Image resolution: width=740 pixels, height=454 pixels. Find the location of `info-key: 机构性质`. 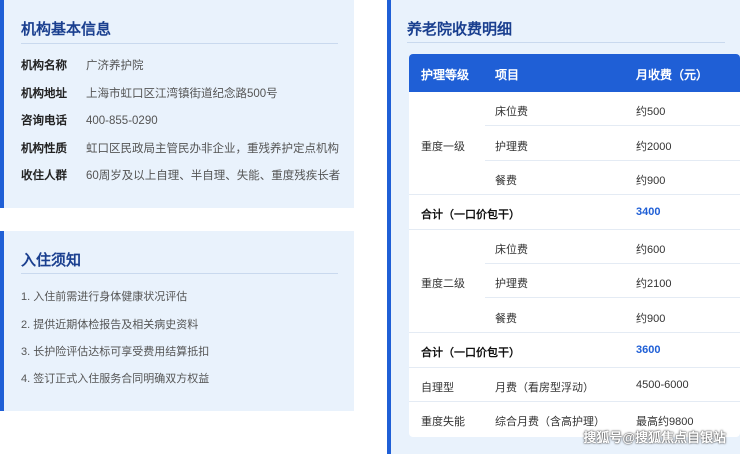

info-key: 机构性质 is located at coordinates (44, 149).